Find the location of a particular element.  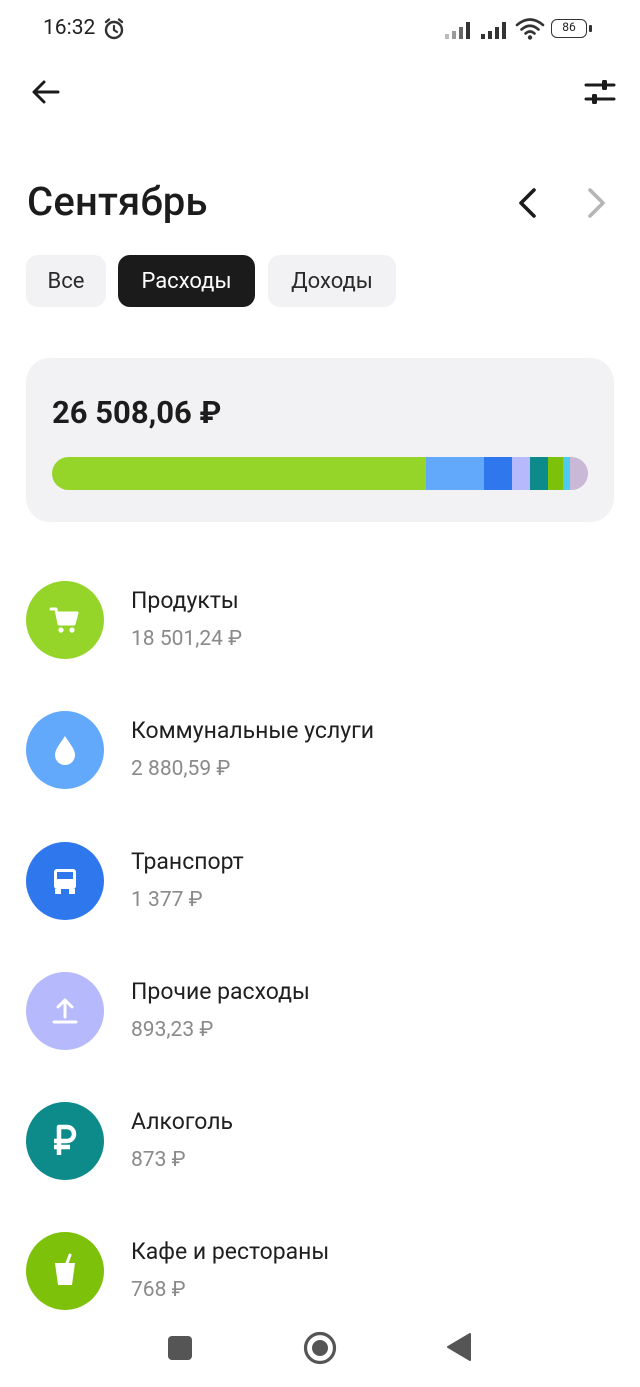

tab-income: Доходы is located at coordinates (332, 281).